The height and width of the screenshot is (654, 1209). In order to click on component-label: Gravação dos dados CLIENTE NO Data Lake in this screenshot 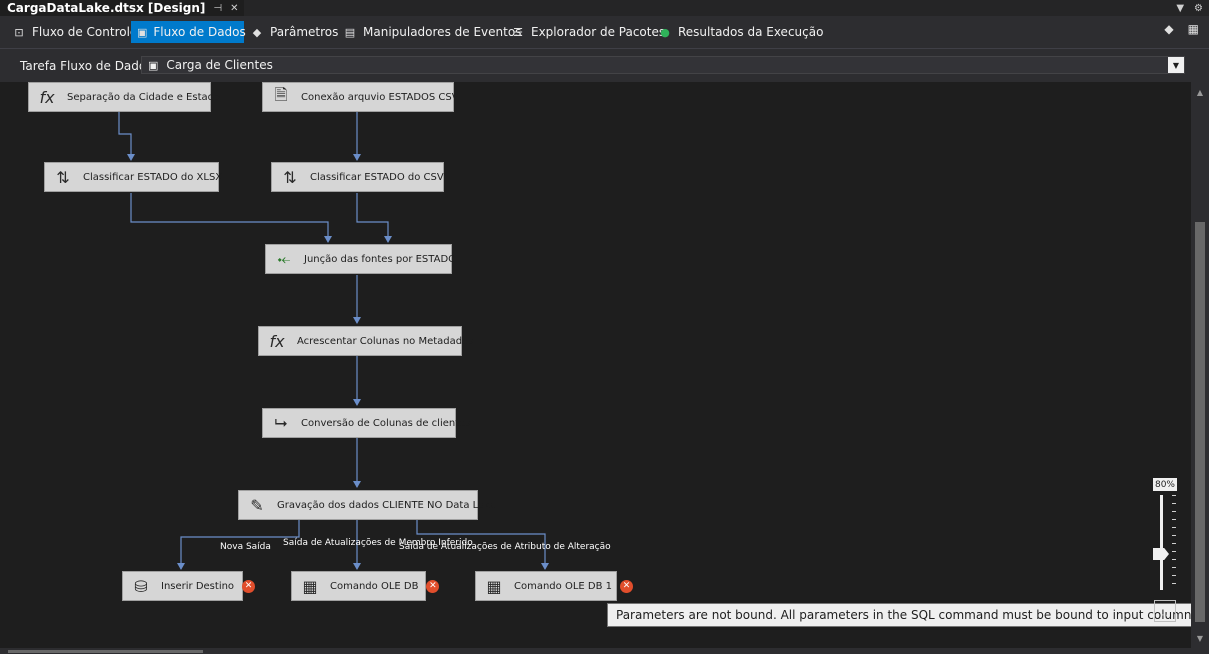, I will do `click(386, 505)`.